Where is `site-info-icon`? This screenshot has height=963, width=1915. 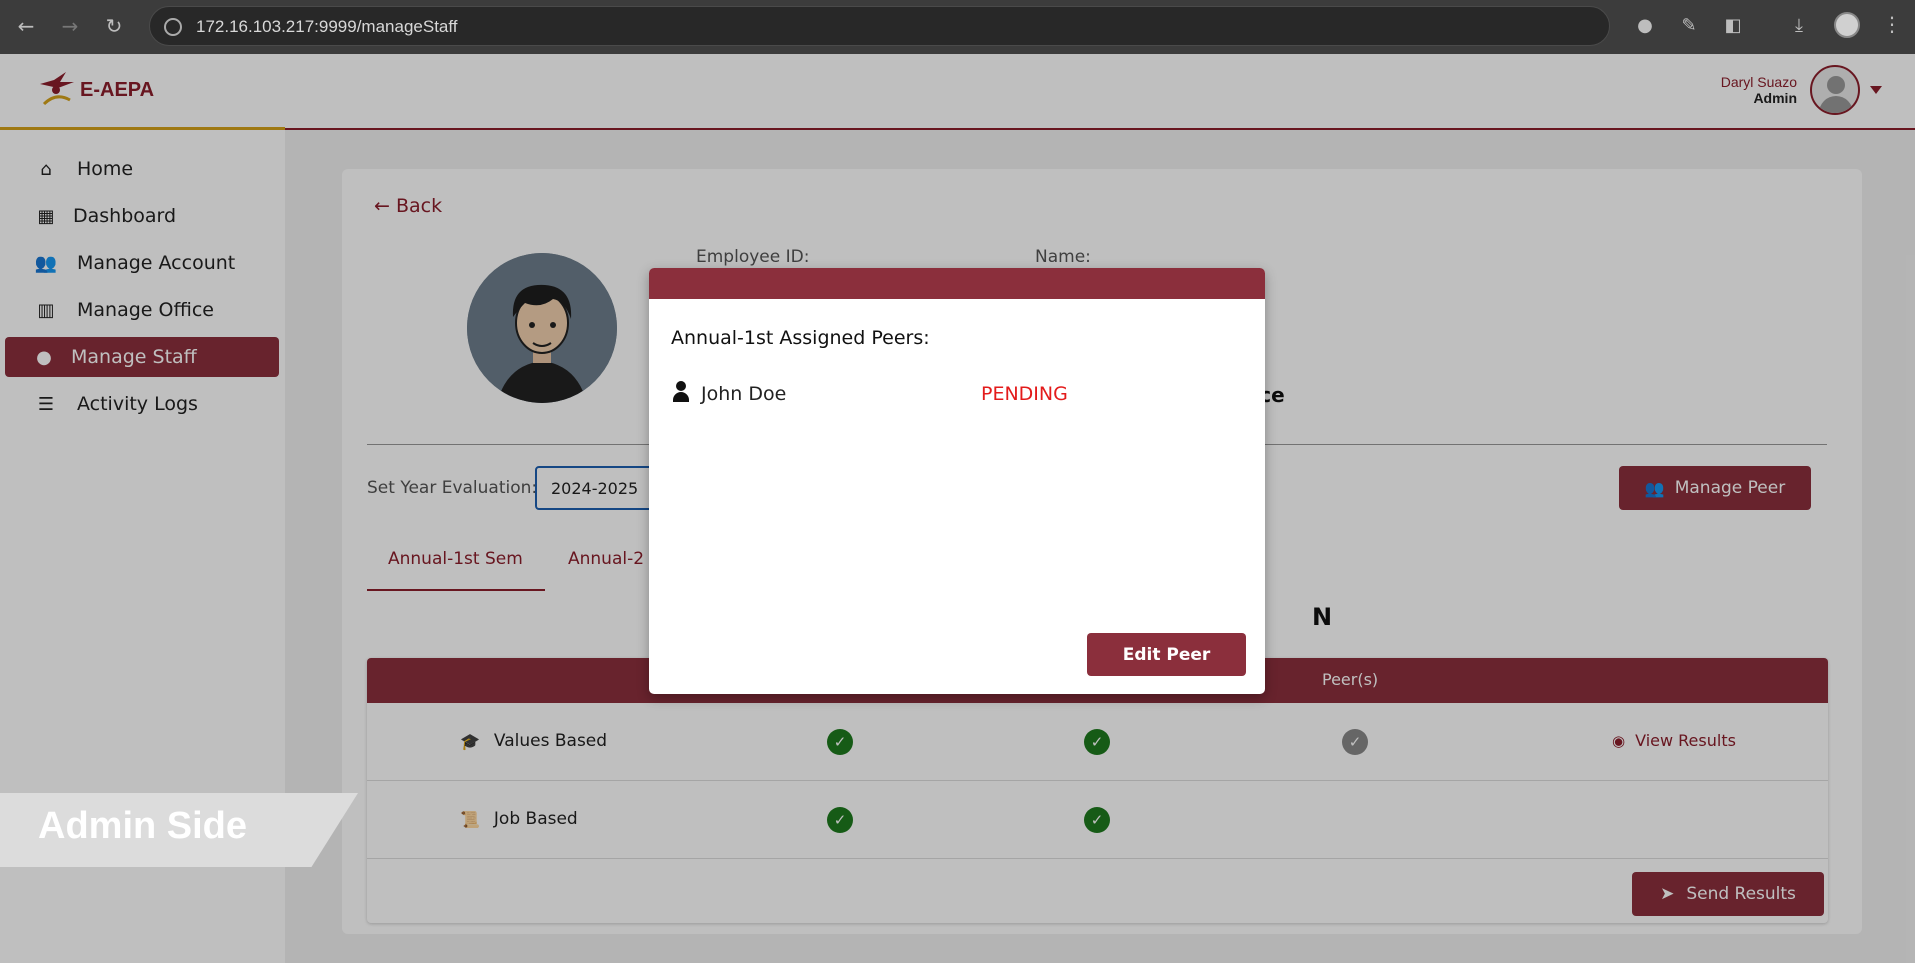
site-info-icon is located at coordinates (173, 27).